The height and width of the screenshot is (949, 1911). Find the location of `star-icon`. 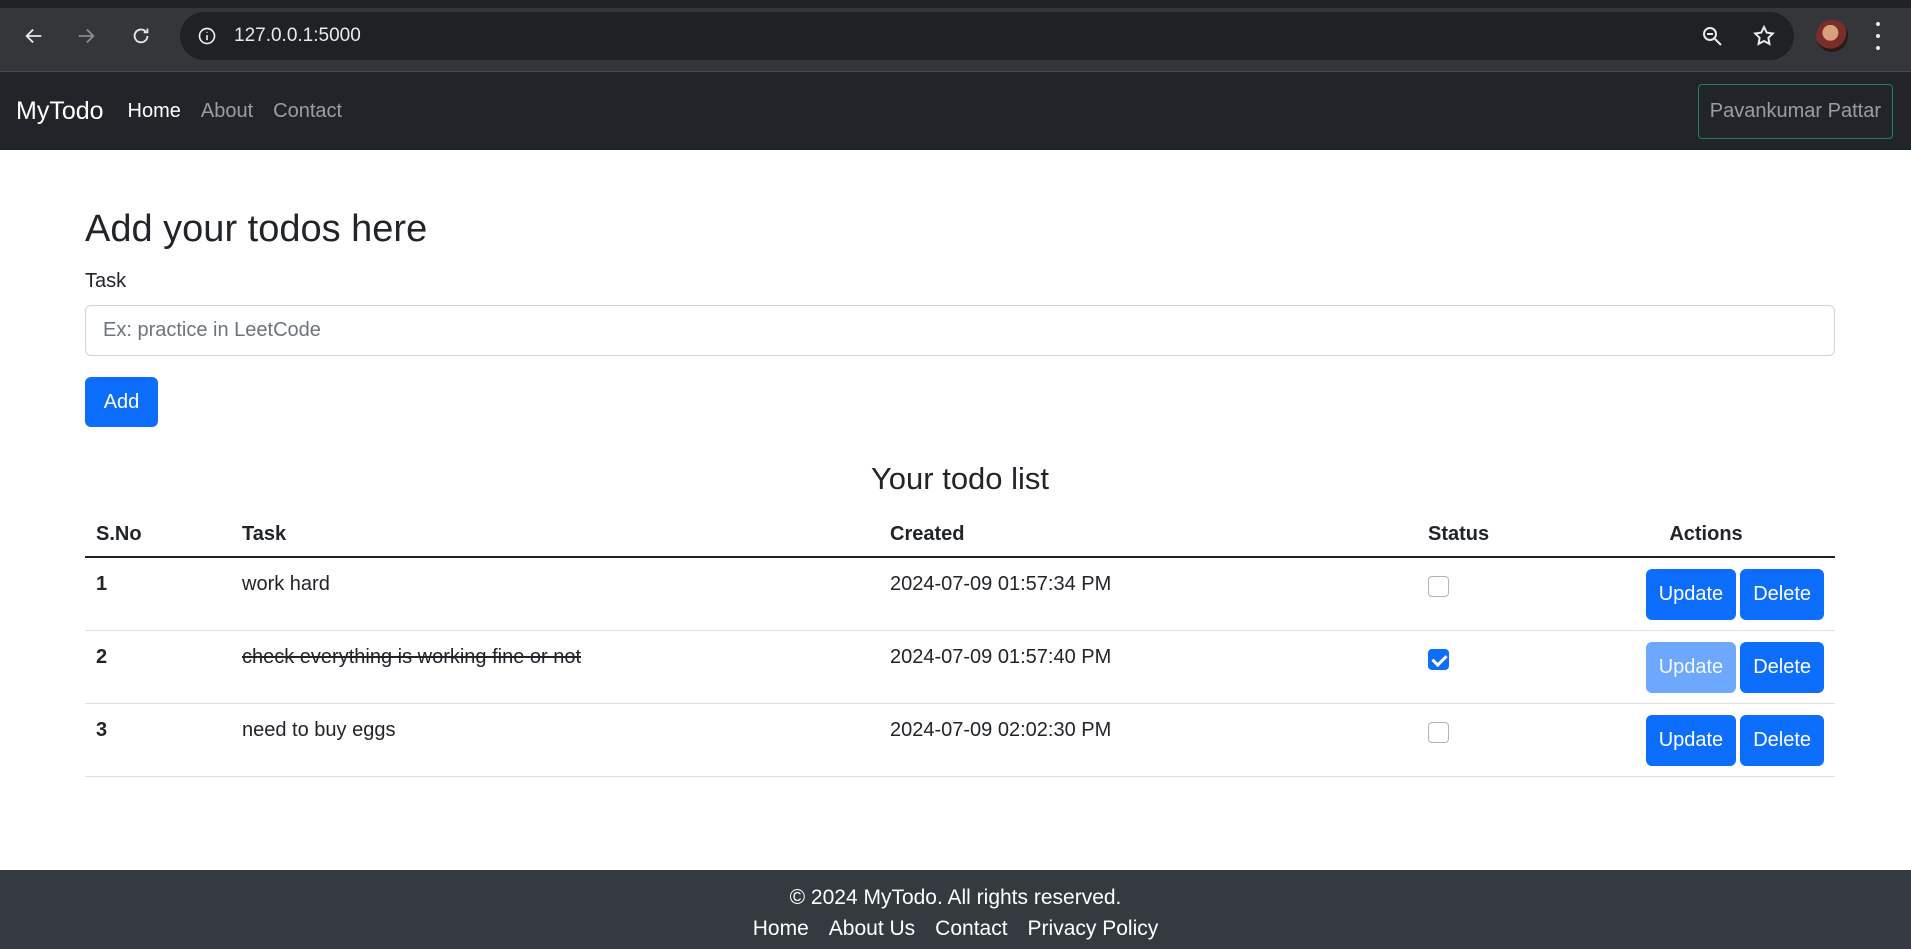

star-icon is located at coordinates (1764, 38).